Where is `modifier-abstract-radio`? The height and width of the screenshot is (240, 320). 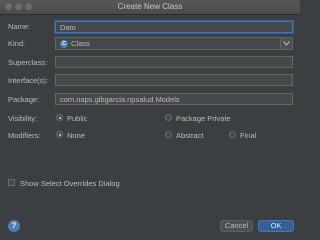
modifier-abstract-radio is located at coordinates (168, 134).